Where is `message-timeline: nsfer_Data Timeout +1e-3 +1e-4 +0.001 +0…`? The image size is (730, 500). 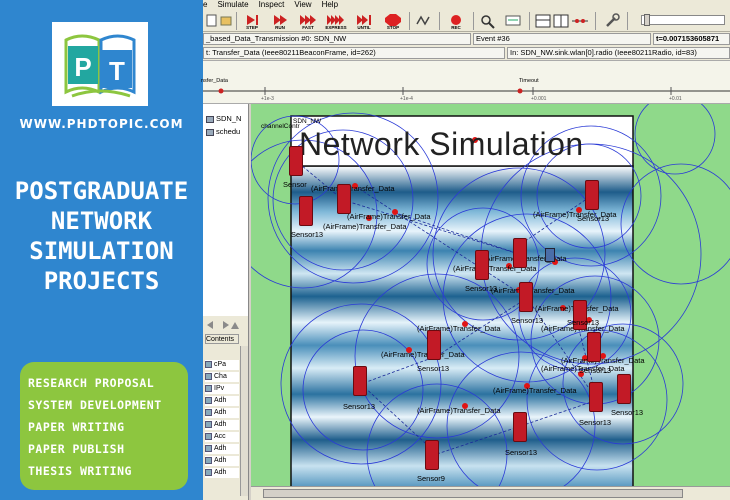 message-timeline: nsfer_Data Timeout +1e-3 +1e-4 +0.001 +0… is located at coordinates (465, 82).